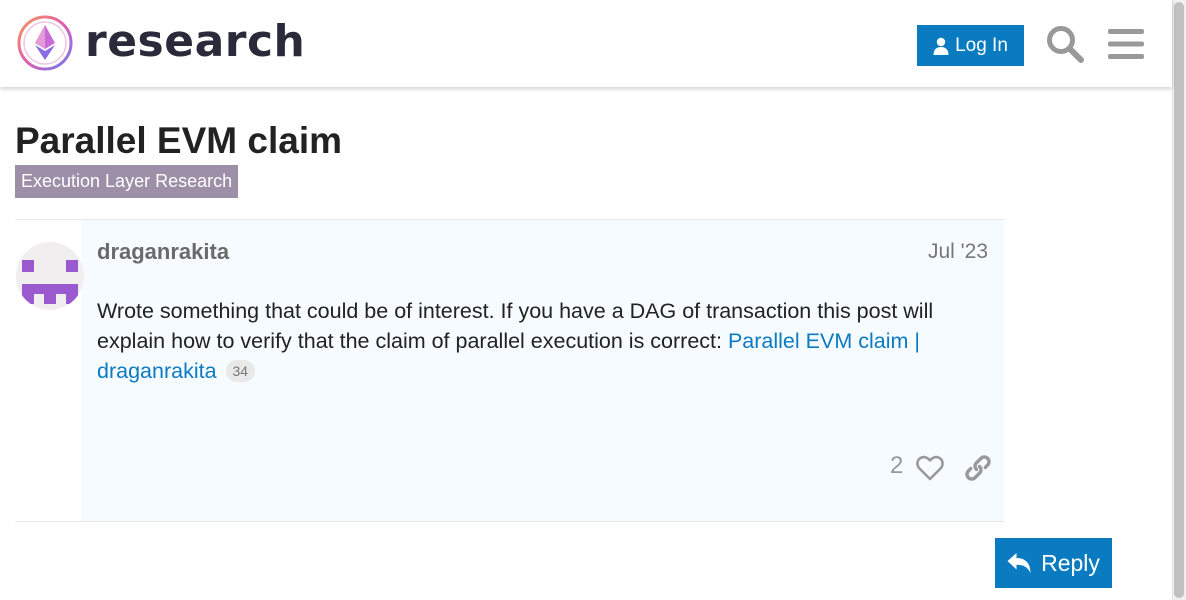 This screenshot has width=1186, height=600. I want to click on search-button, so click(1065, 44).